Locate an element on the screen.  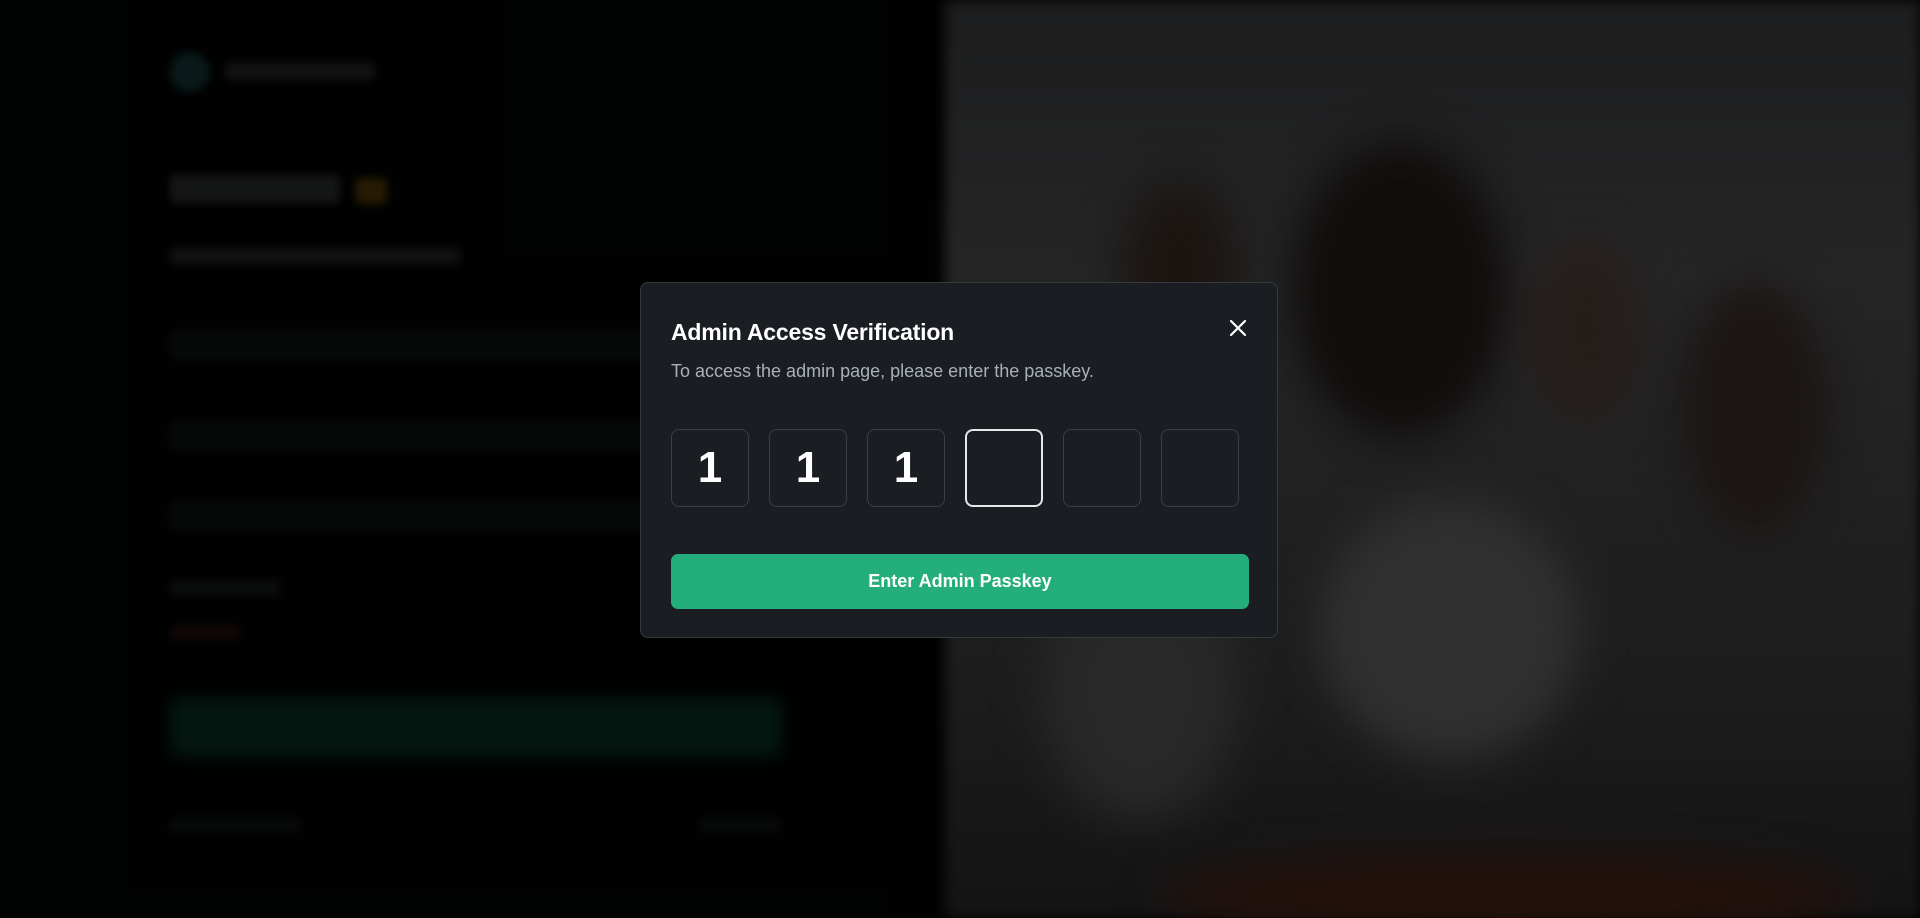
close-button is located at coordinates (1238, 328).